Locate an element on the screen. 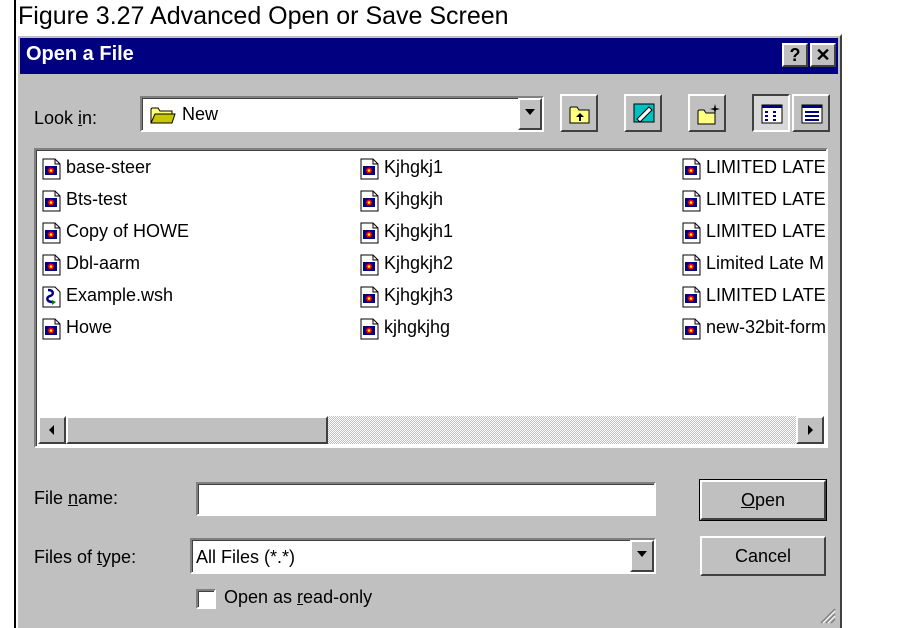 Image resolution: width=907 pixels, height=628 pixels. file-name-text: new-32bit-form is located at coordinates (766, 327).